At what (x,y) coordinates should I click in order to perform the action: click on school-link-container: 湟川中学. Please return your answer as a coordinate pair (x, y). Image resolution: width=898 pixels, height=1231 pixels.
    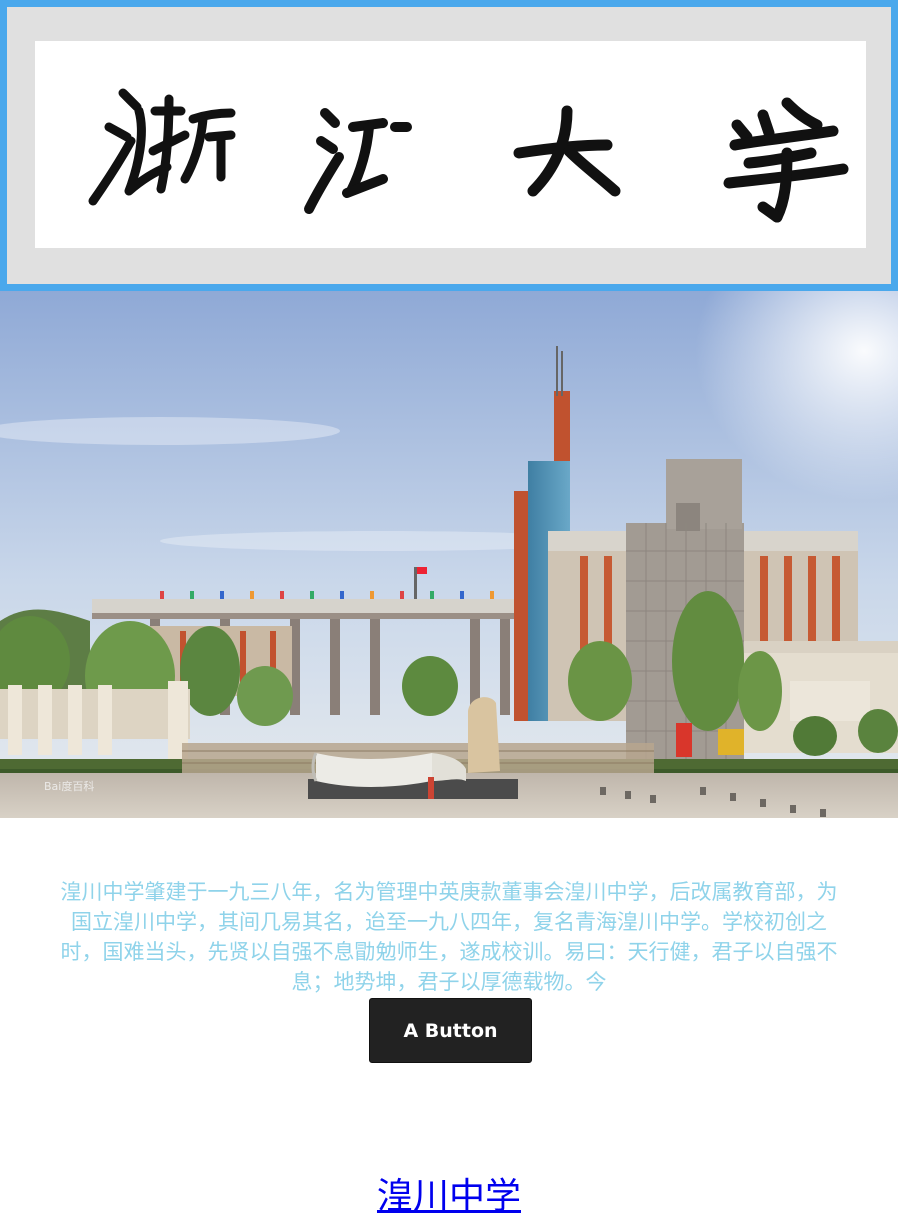
    Looking at the image, I should click on (449, 1197).